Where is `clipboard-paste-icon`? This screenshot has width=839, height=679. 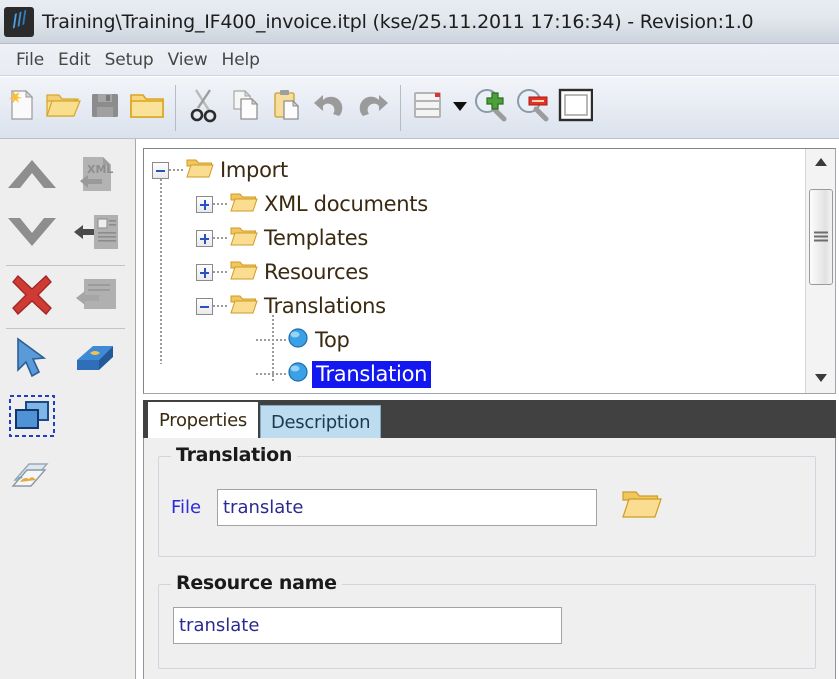 clipboard-paste-icon is located at coordinates (288, 107).